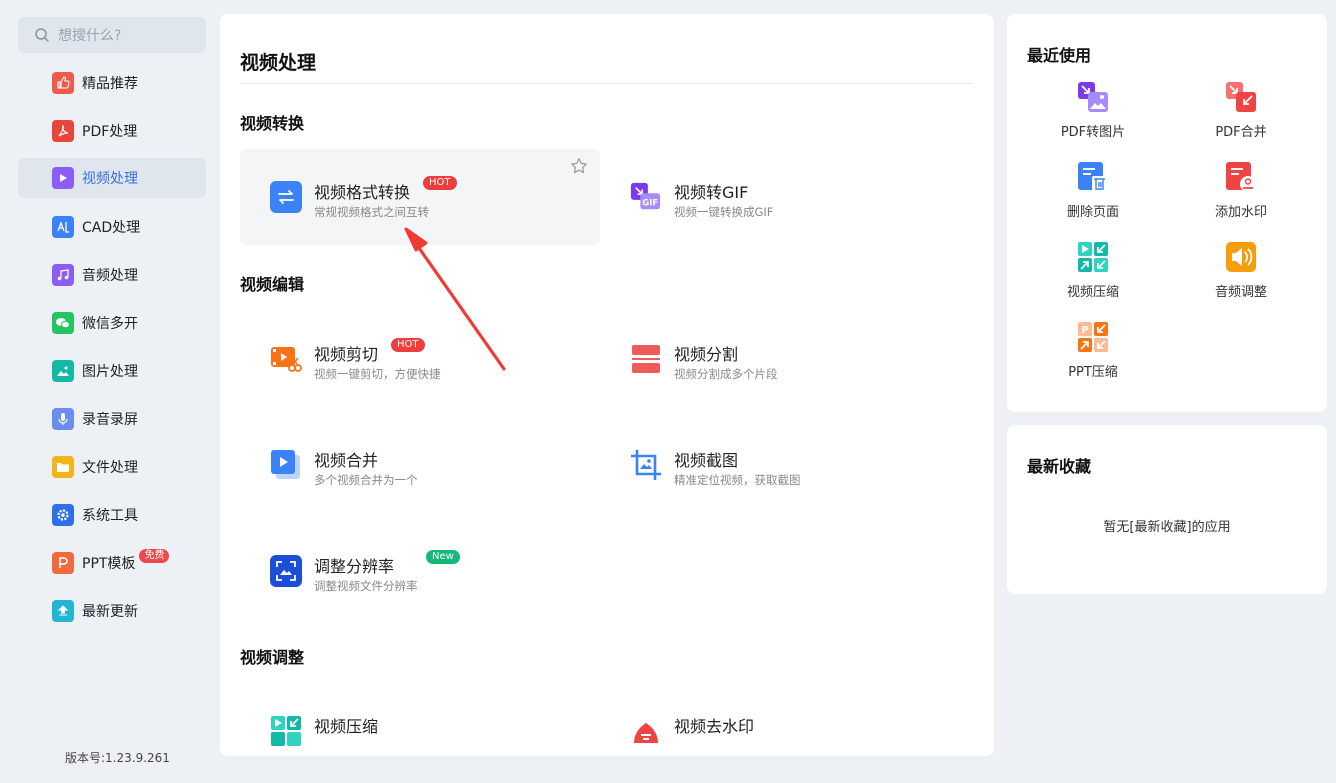 This screenshot has height=783, width=1336. Describe the element at coordinates (63, 563) in the screenshot. I see `ppt-icon` at that location.